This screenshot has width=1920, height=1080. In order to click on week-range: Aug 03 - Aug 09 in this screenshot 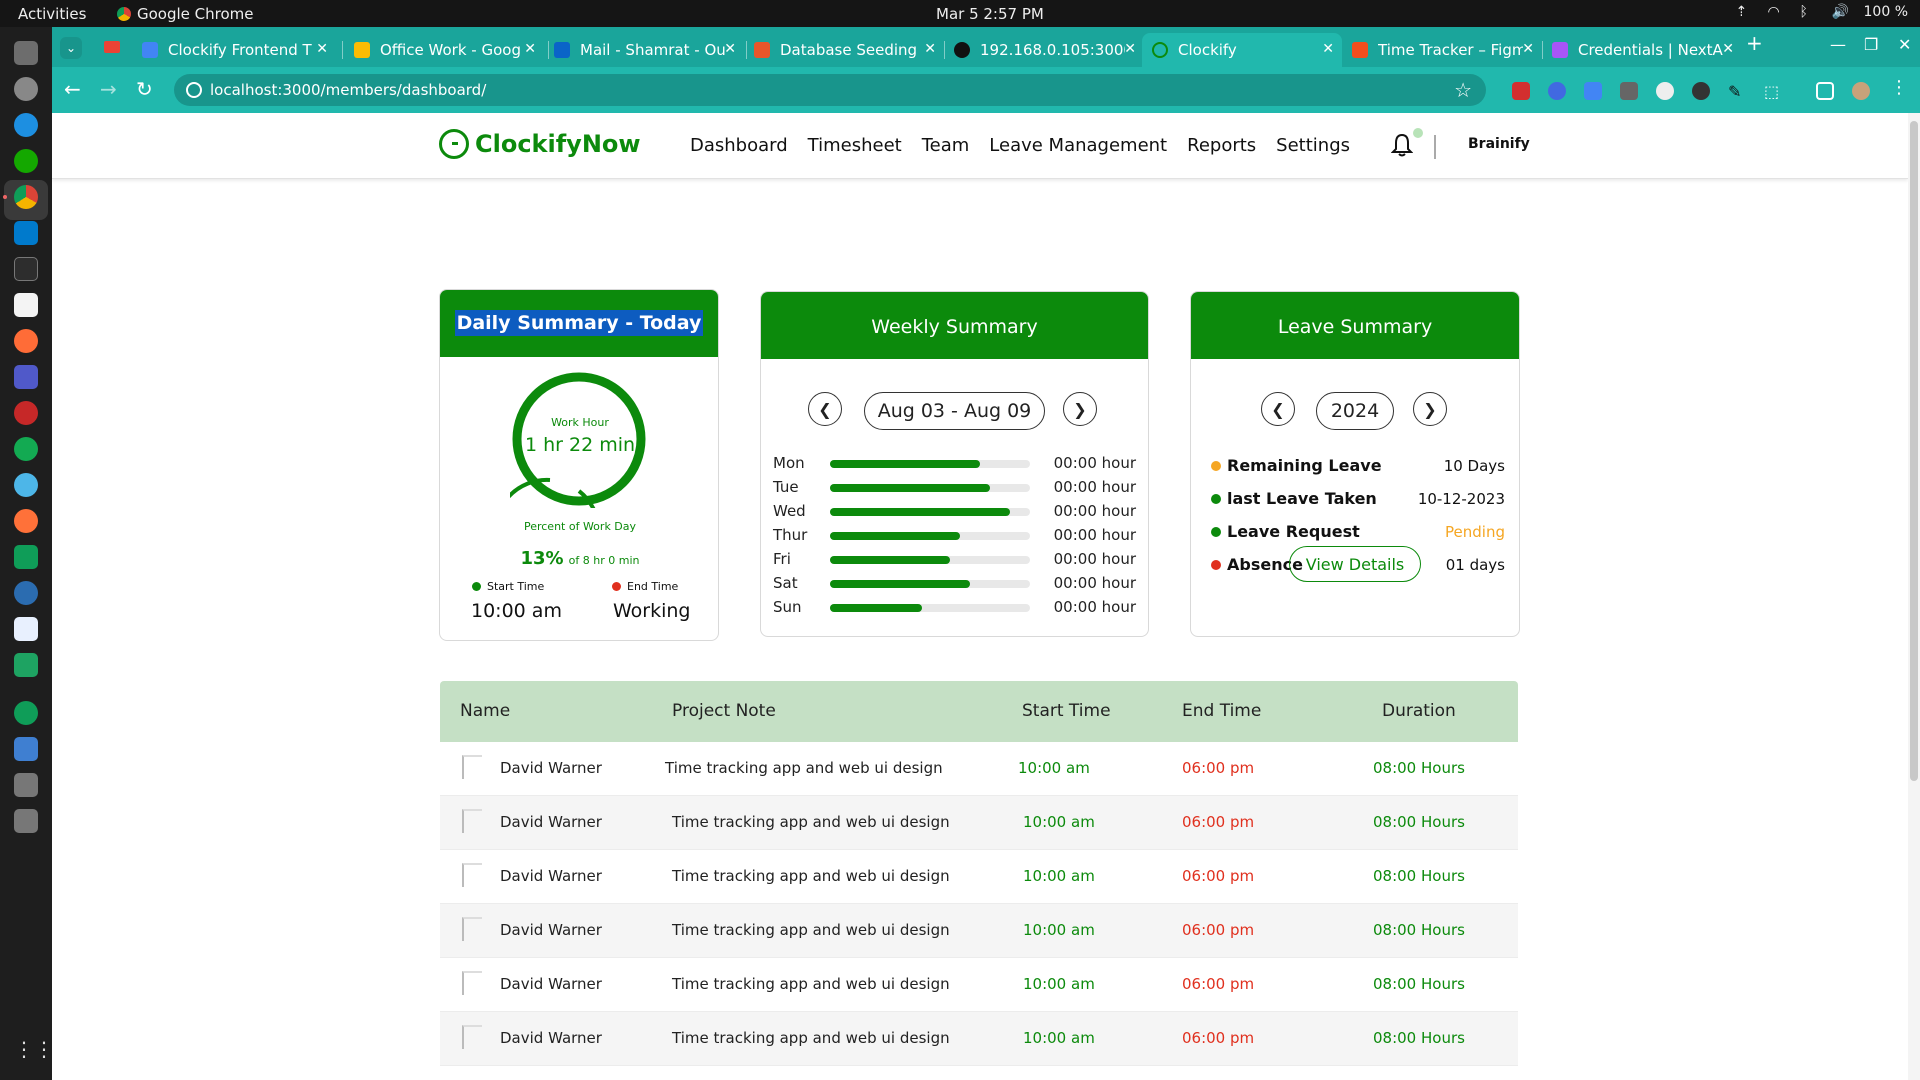, I will do `click(954, 411)`.